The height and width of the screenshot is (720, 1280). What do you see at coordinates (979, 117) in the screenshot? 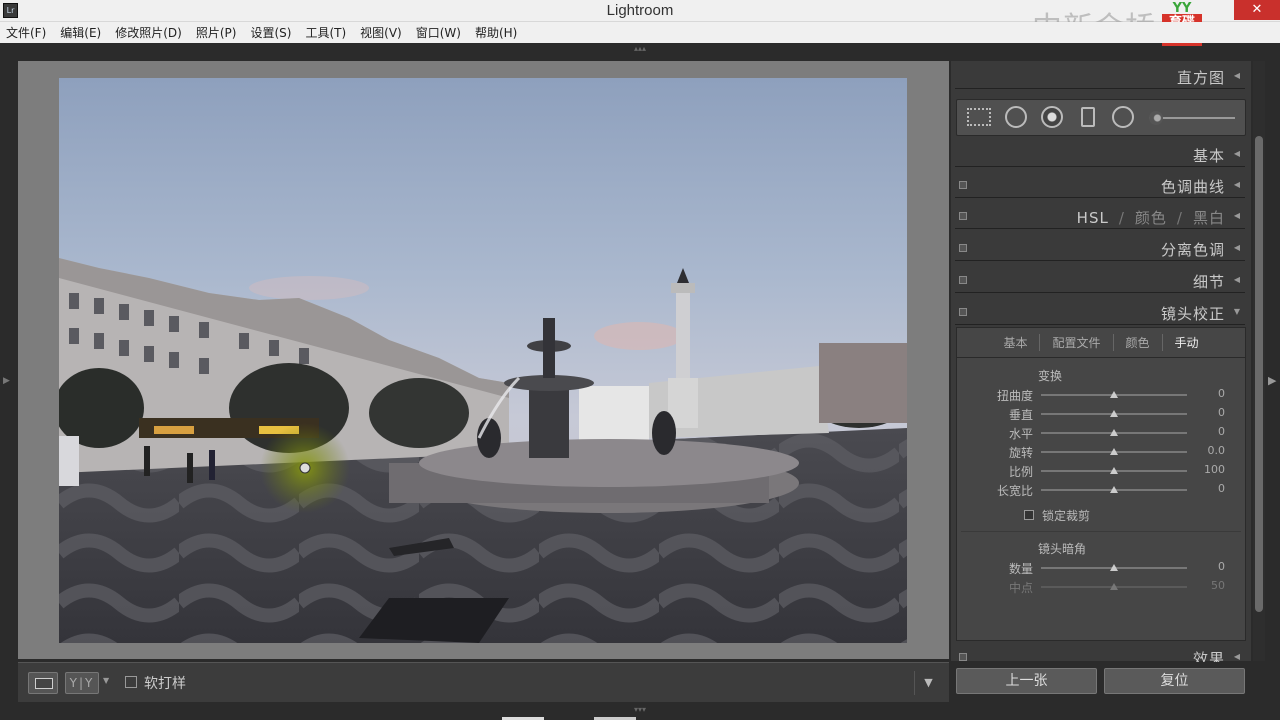
I see `crop-overlay-icon` at bounding box center [979, 117].